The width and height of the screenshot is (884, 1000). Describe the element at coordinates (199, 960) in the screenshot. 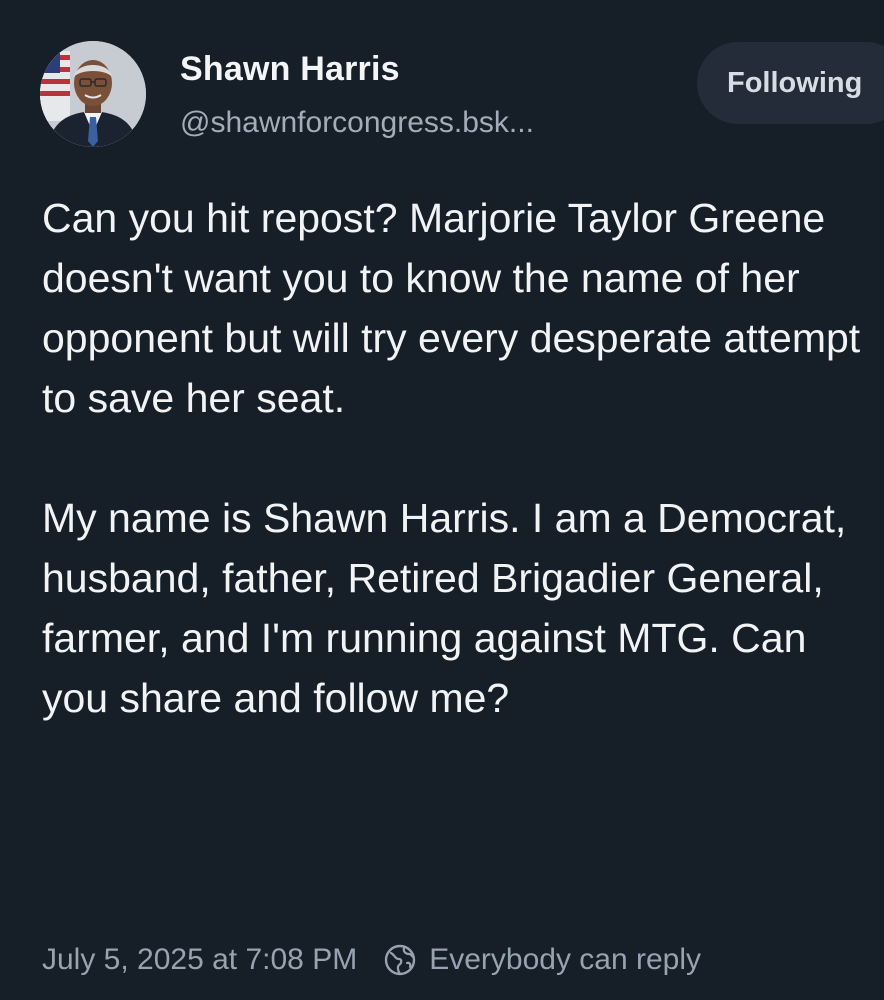

I see `post-timestamp: July 5, 2025 at 7:08 PM` at that location.